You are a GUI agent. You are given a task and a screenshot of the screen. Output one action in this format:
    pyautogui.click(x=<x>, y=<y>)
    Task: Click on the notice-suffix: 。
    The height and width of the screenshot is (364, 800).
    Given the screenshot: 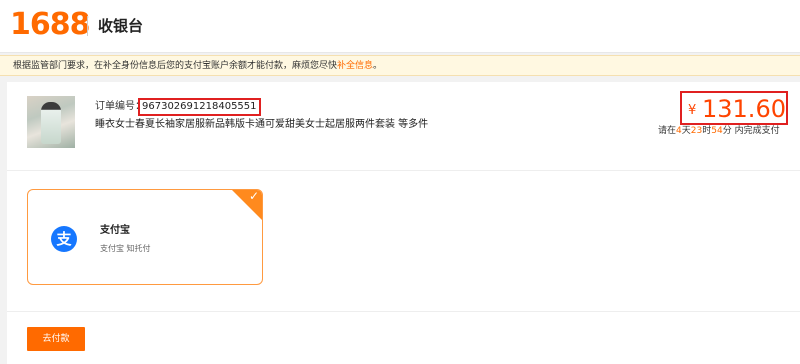 What is the action you would take?
    pyautogui.click(x=378, y=66)
    